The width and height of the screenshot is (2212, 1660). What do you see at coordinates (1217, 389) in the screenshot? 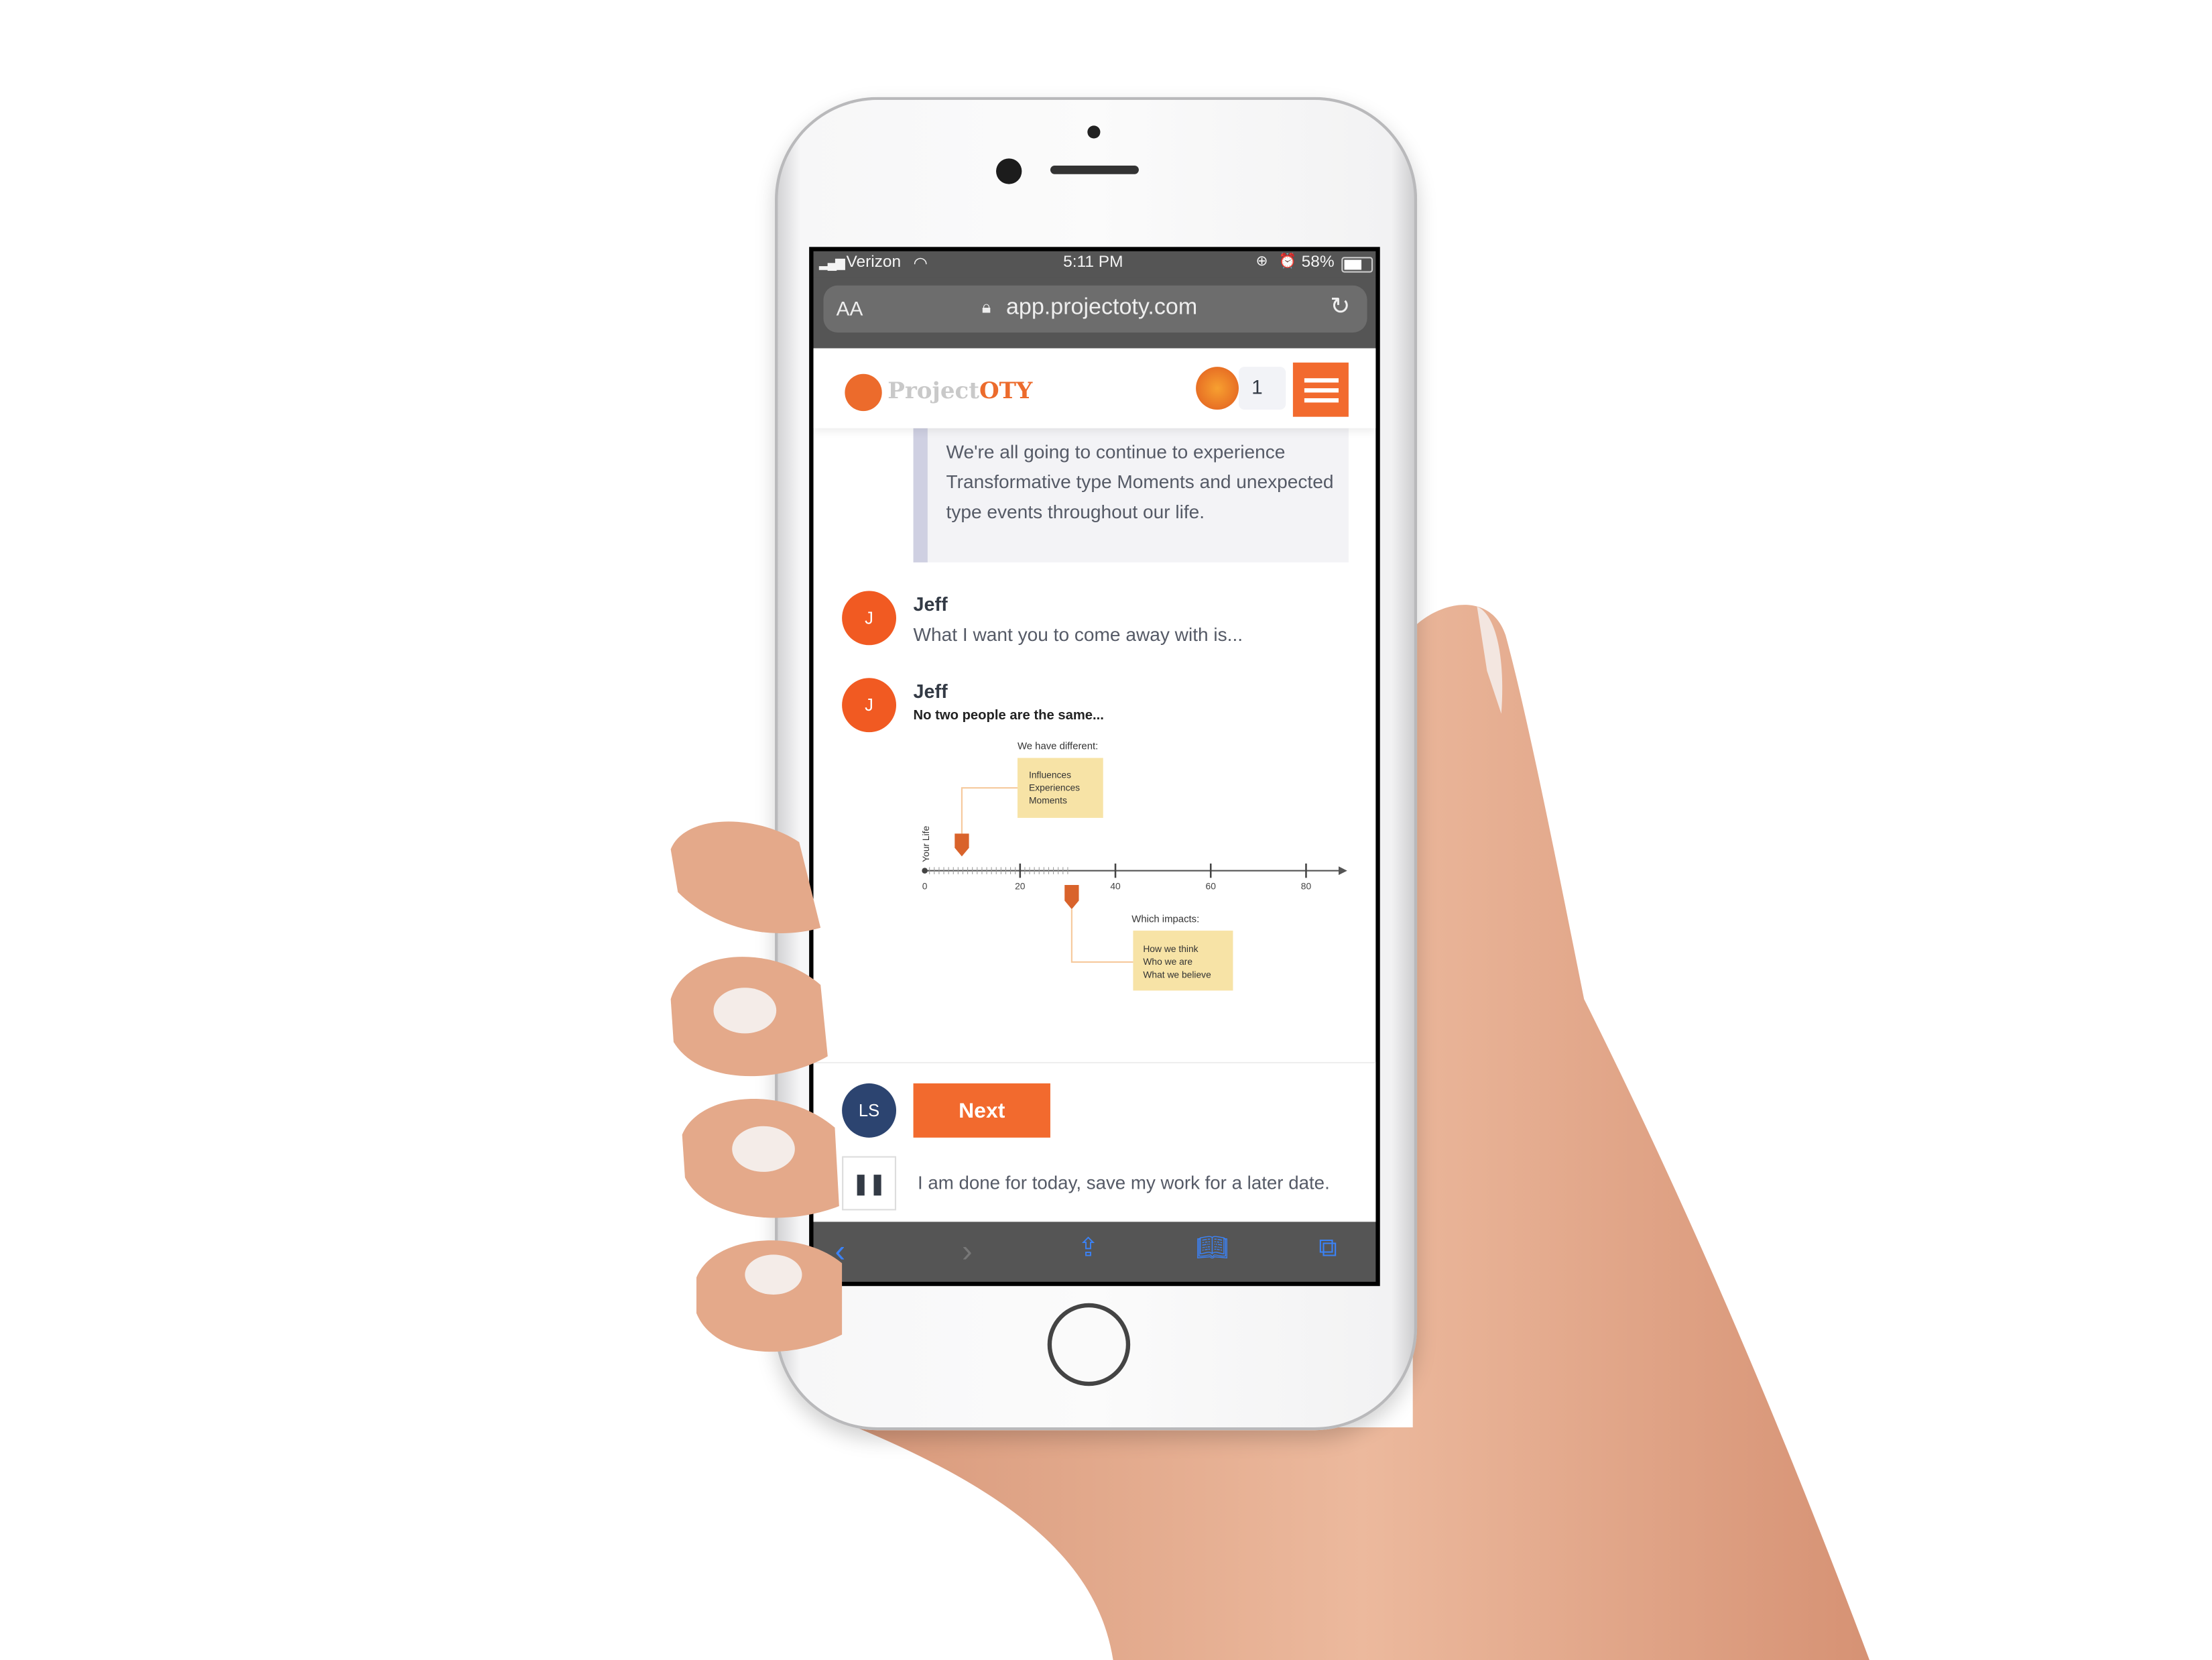
I see `achievement-icon` at bounding box center [1217, 389].